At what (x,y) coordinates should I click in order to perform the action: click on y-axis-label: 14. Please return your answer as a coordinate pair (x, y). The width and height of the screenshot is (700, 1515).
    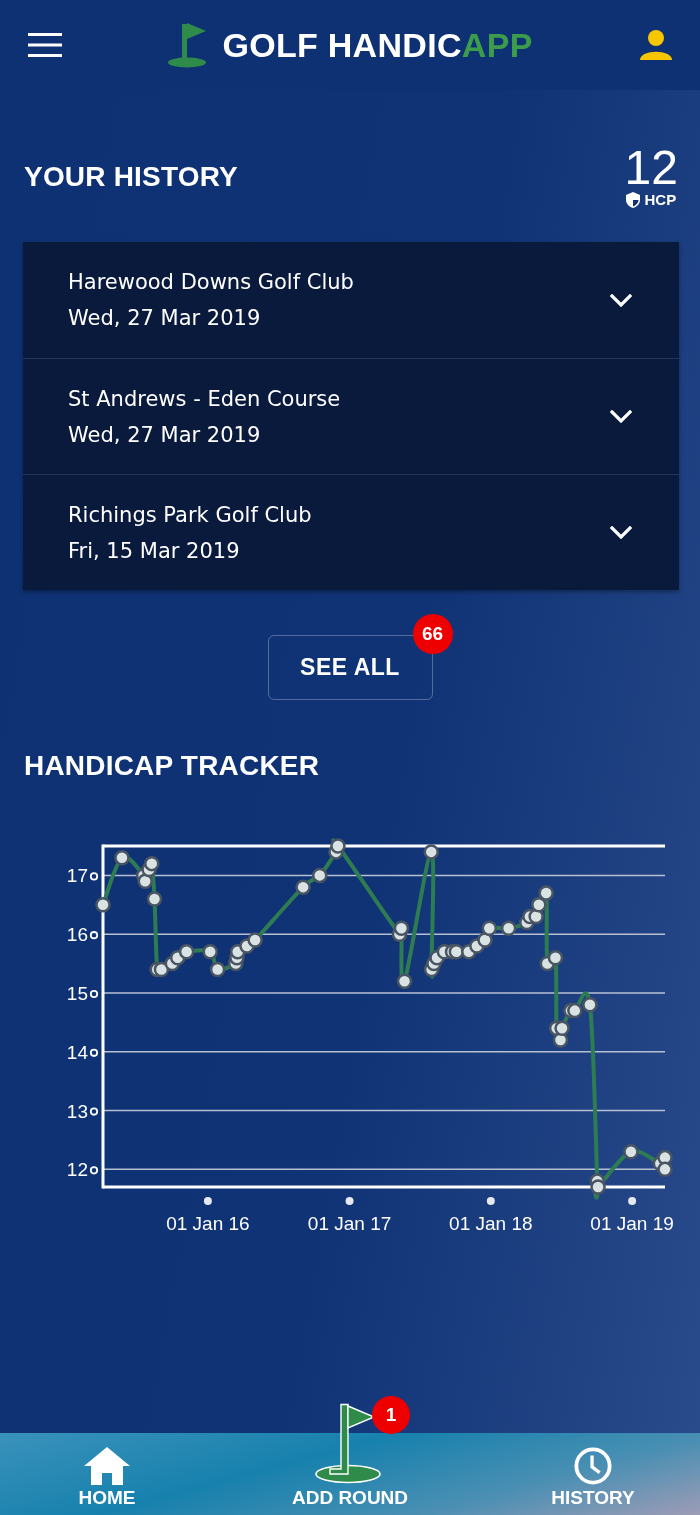
    Looking at the image, I should click on (77, 1052).